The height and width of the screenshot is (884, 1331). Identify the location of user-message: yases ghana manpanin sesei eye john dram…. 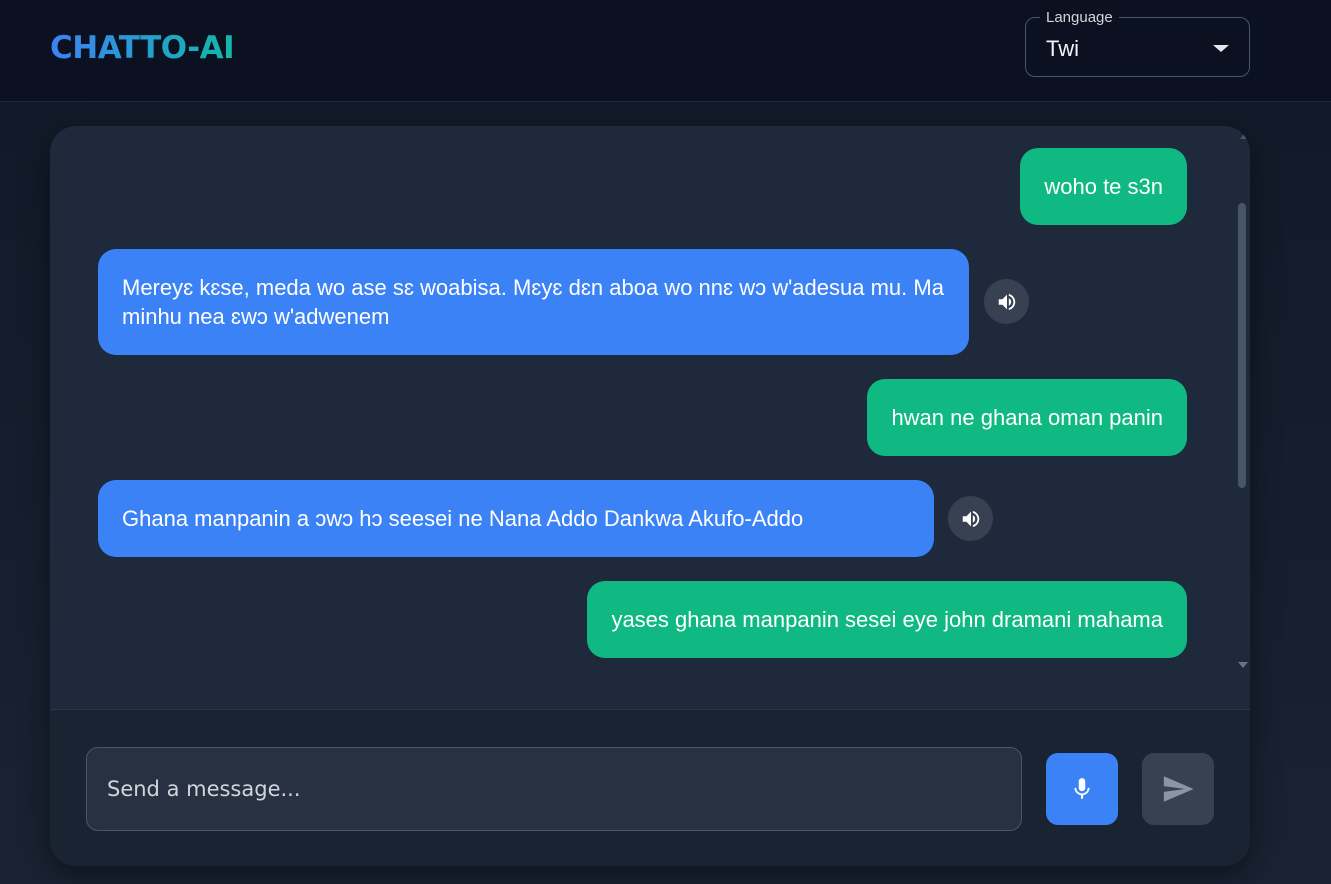
(887, 619).